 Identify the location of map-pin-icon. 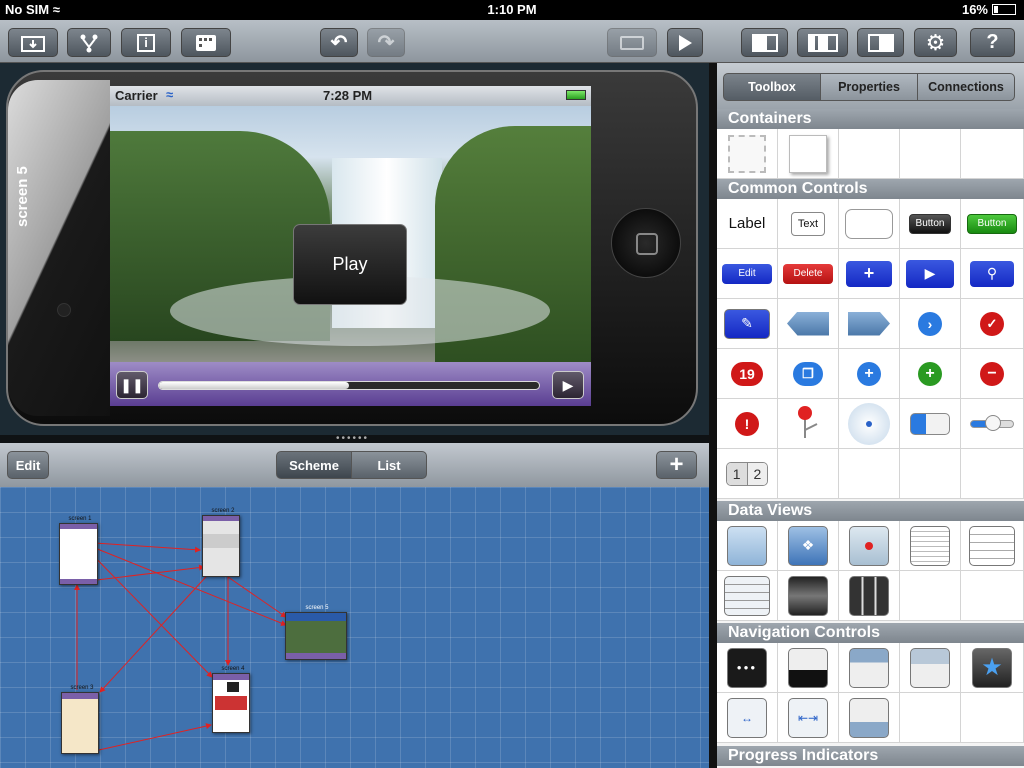
(808, 421).